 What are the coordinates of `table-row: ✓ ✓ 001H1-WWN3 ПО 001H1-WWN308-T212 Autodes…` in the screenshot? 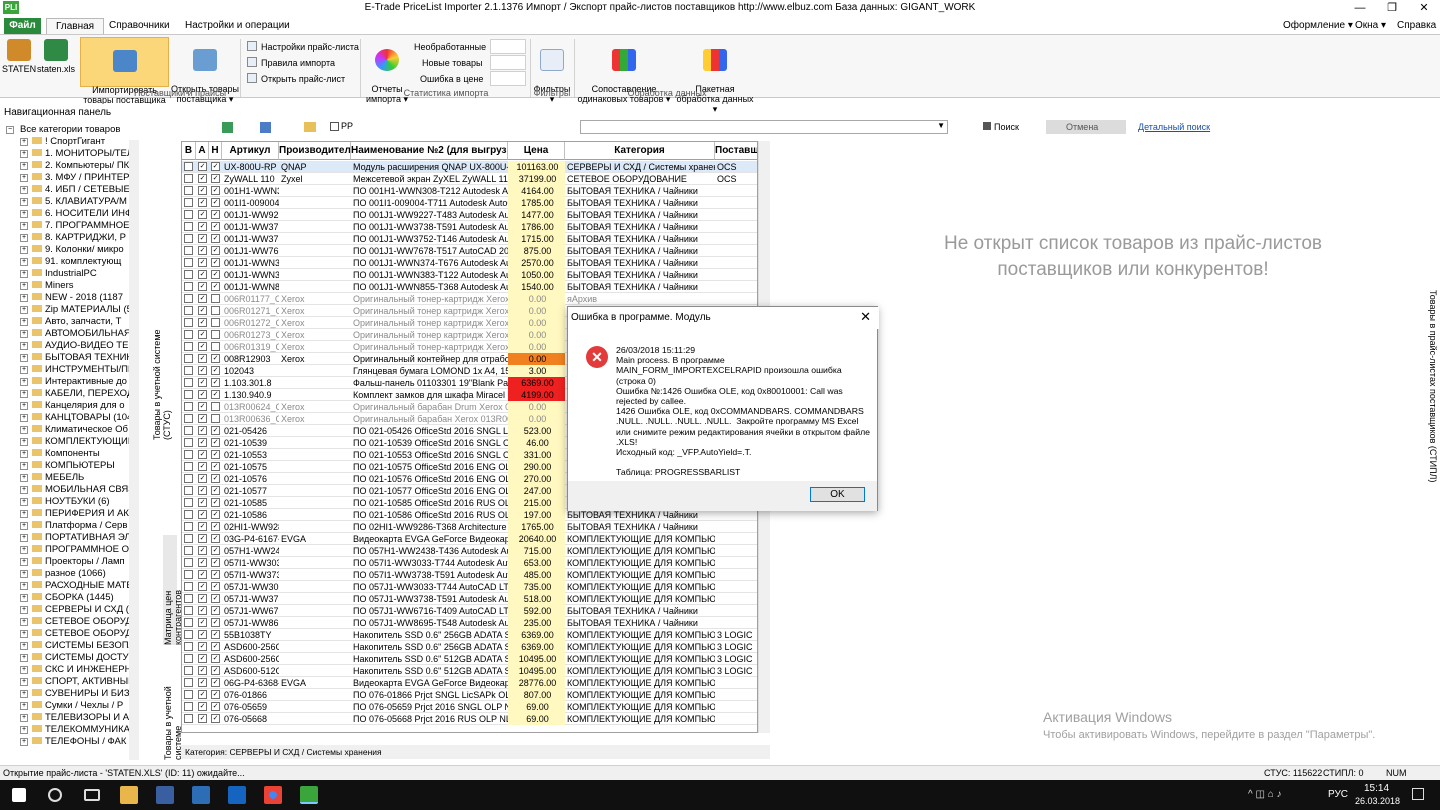 It's located at (469, 191).